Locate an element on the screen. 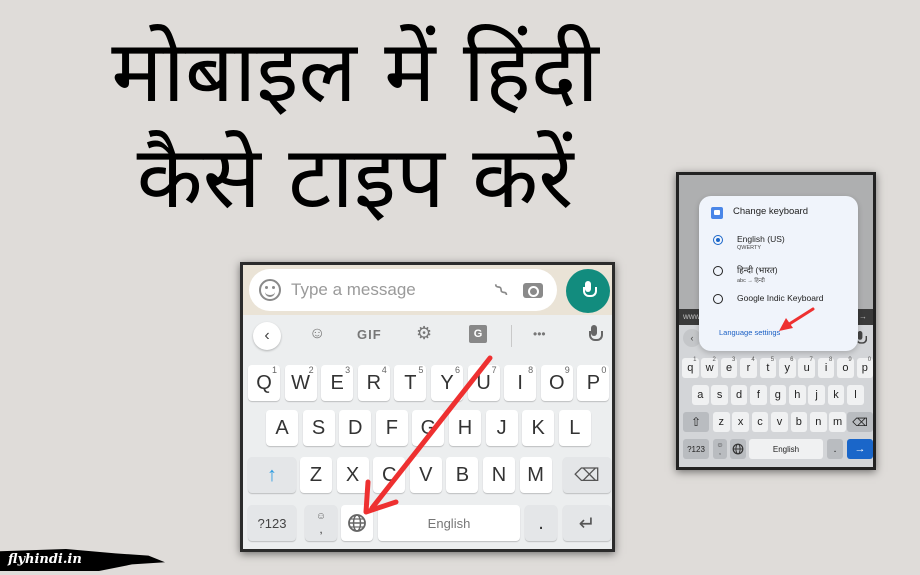 This screenshot has width=920, height=575. gif-button: GIF is located at coordinates (369, 334).